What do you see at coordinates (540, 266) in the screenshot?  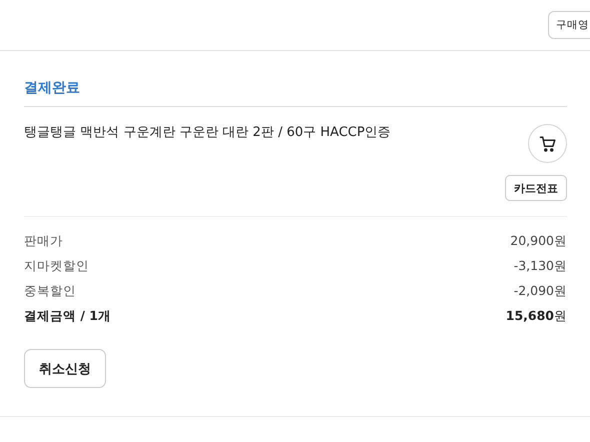 I see `price-amount: -3,130원` at bounding box center [540, 266].